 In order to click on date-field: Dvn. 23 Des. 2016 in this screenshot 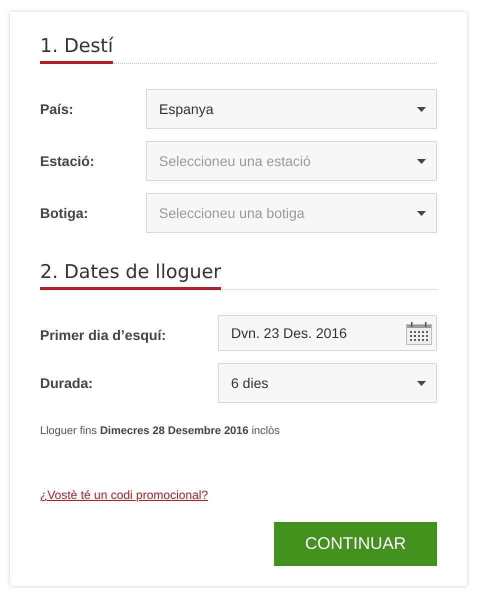, I will do `click(327, 333)`.